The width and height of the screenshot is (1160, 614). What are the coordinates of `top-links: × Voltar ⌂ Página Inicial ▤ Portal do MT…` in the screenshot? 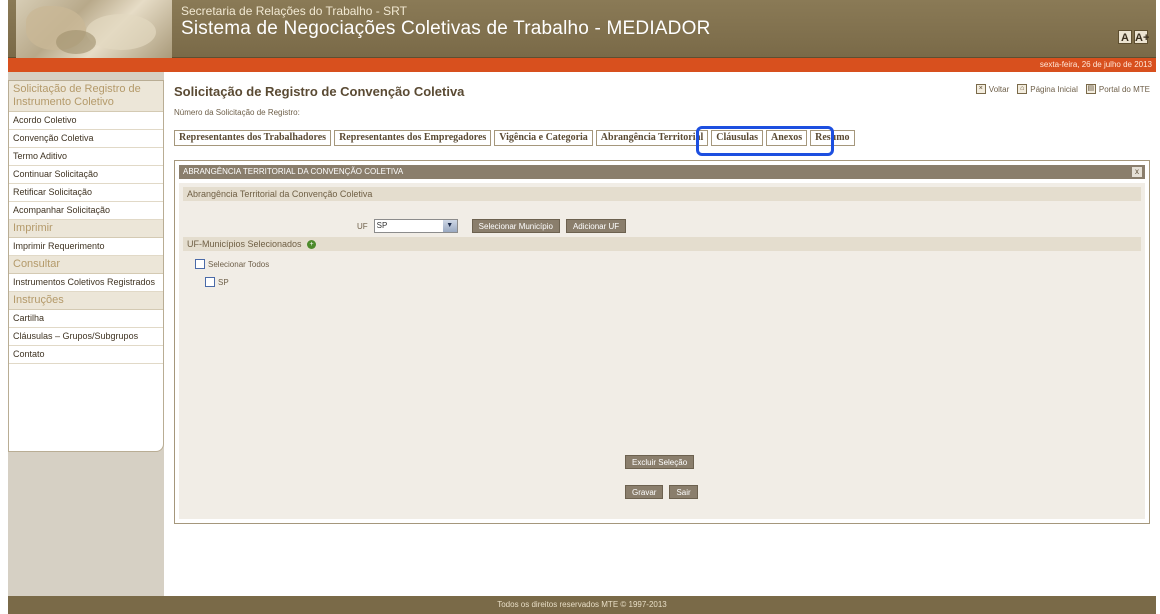 It's located at (1062, 89).